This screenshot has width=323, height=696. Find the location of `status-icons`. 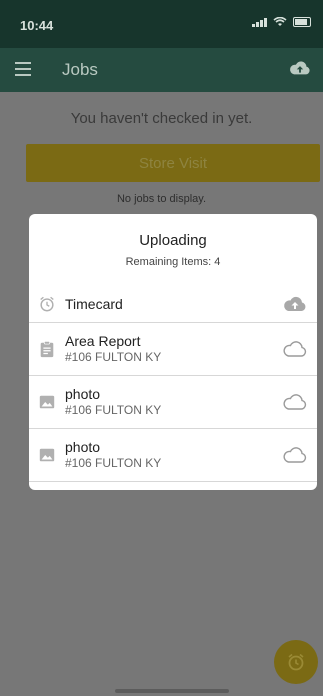

status-icons is located at coordinates (281, 22).